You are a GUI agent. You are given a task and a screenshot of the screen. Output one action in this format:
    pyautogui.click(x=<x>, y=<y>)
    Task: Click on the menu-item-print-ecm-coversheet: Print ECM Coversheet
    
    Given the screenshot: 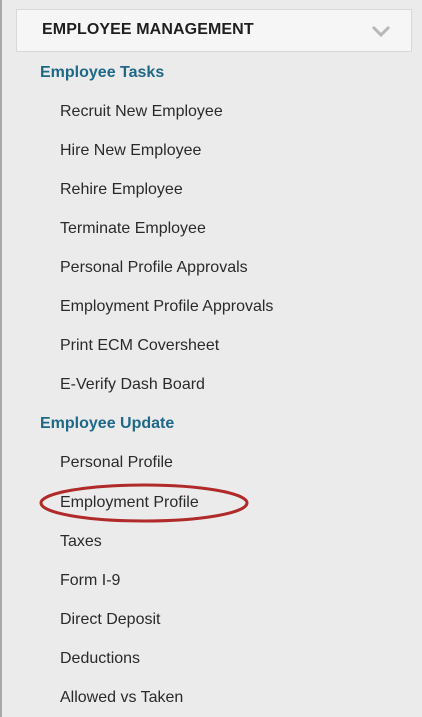 What is the action you would take?
    pyautogui.click(x=139, y=346)
    